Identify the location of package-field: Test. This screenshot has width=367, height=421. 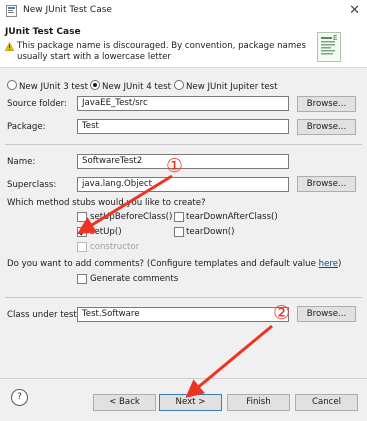
(183, 126).